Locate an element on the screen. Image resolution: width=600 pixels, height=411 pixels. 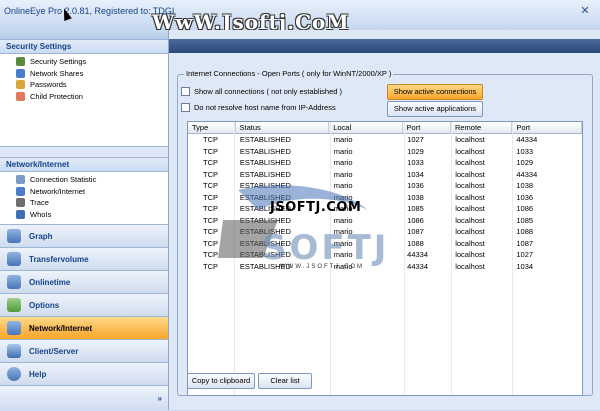
nav-onlinetime: Onlinetime is located at coordinates (84, 281).